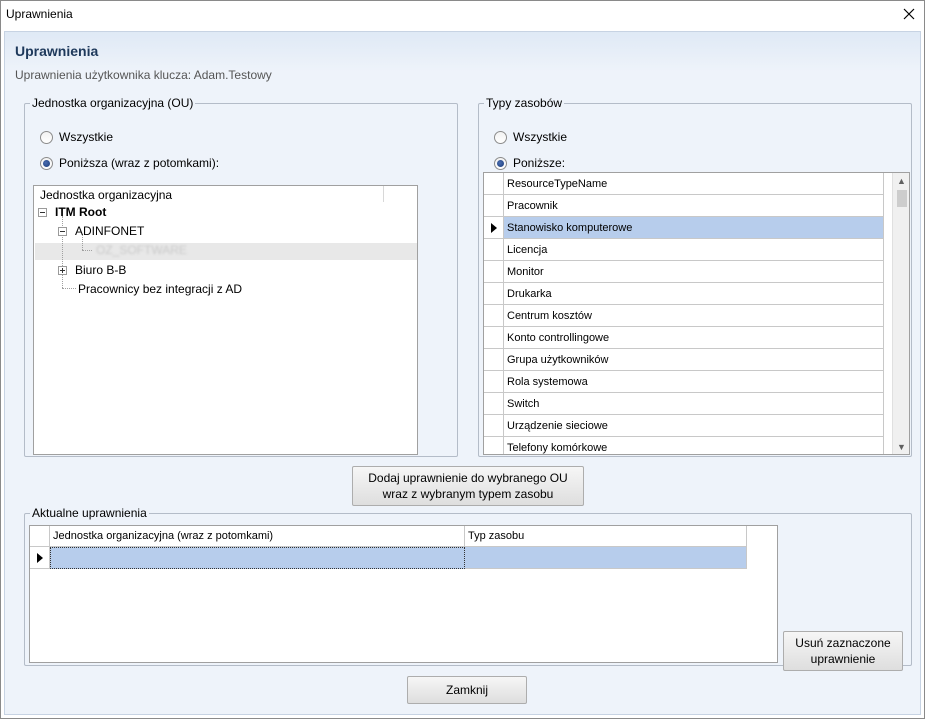  I want to click on tree-header-separator, so click(383, 194).